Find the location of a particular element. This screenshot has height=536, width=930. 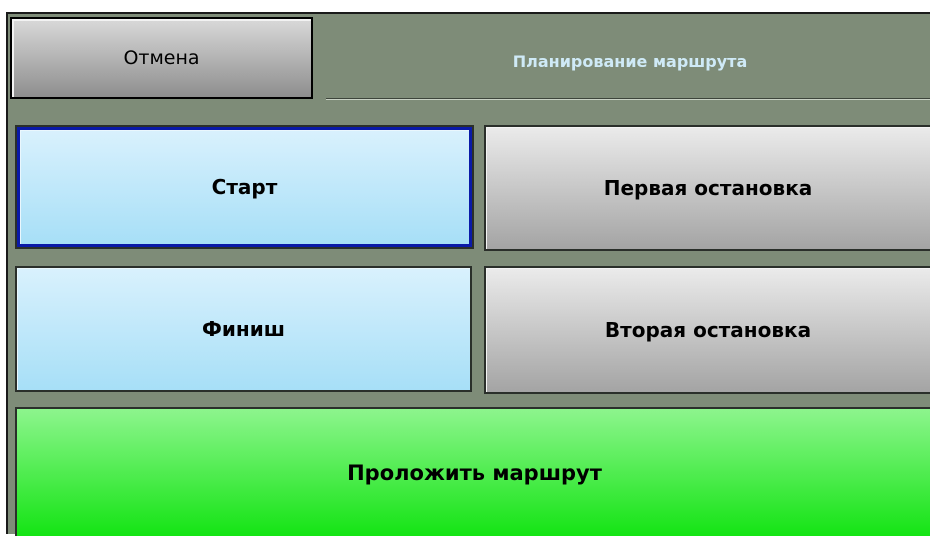

cancel-button: Отмена is located at coordinates (161, 58).